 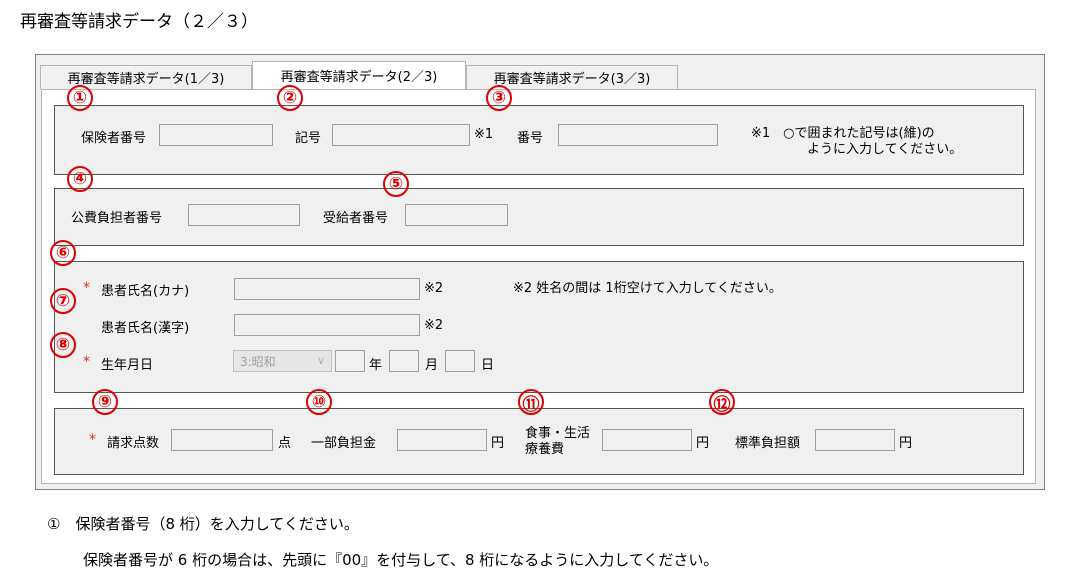 What do you see at coordinates (531, 402) in the screenshot?
I see `marker-11: ⑪` at bounding box center [531, 402].